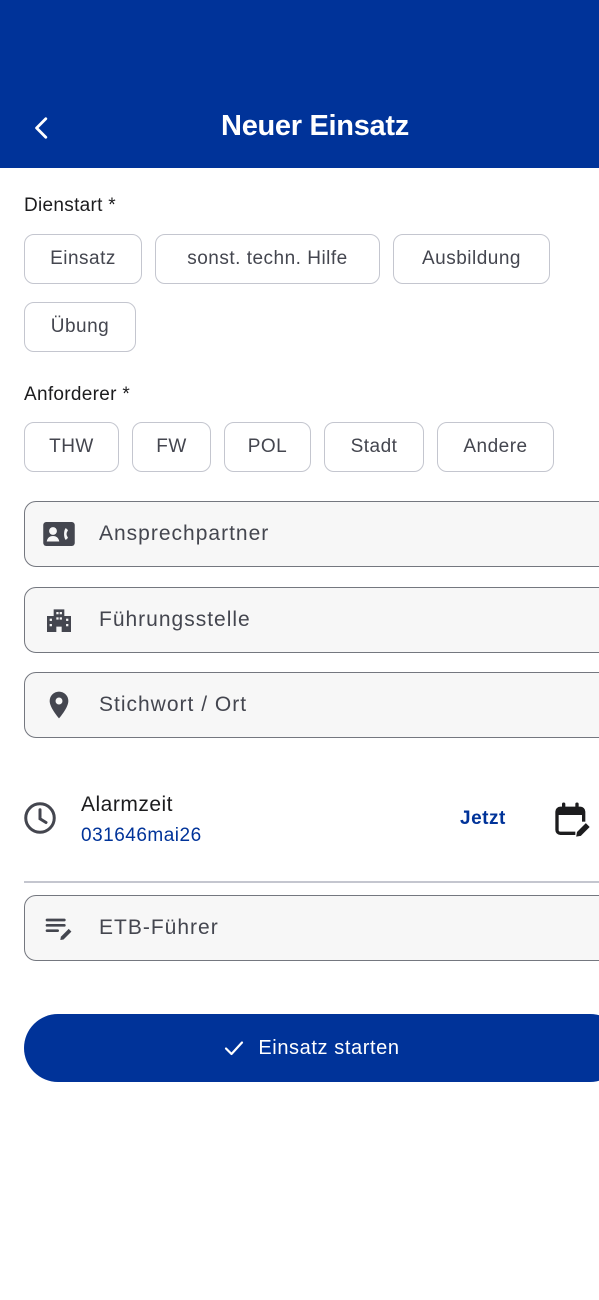 The image size is (599, 1300). Describe the element at coordinates (234, 1048) in the screenshot. I see `check-icon` at that location.